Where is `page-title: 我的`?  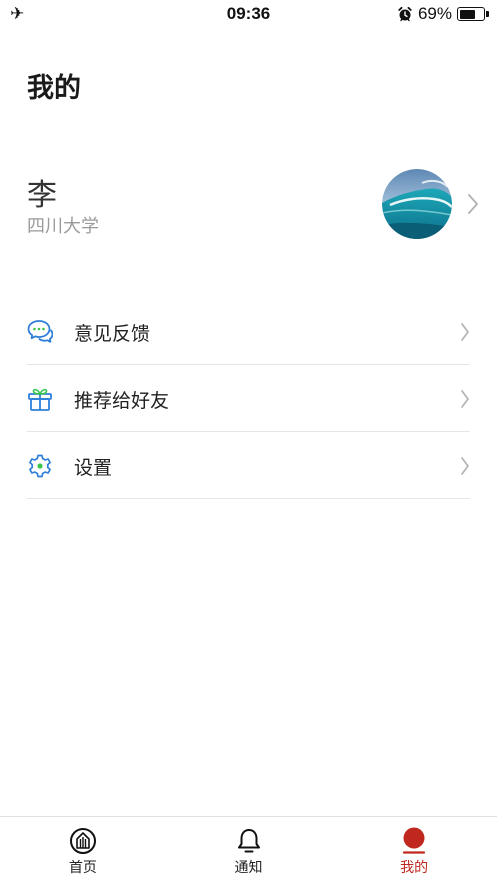
page-title: 我的 is located at coordinates (54, 88).